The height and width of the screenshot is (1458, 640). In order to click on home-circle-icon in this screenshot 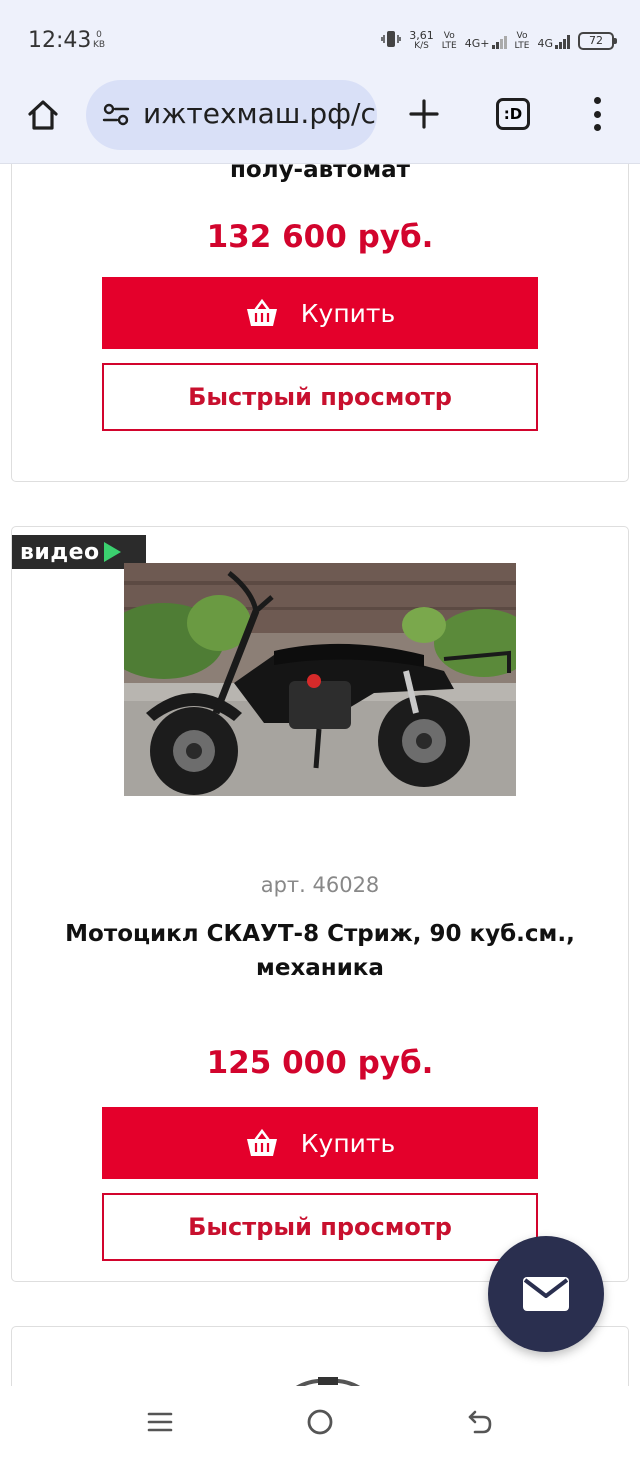, I will do `click(320, 1422)`.